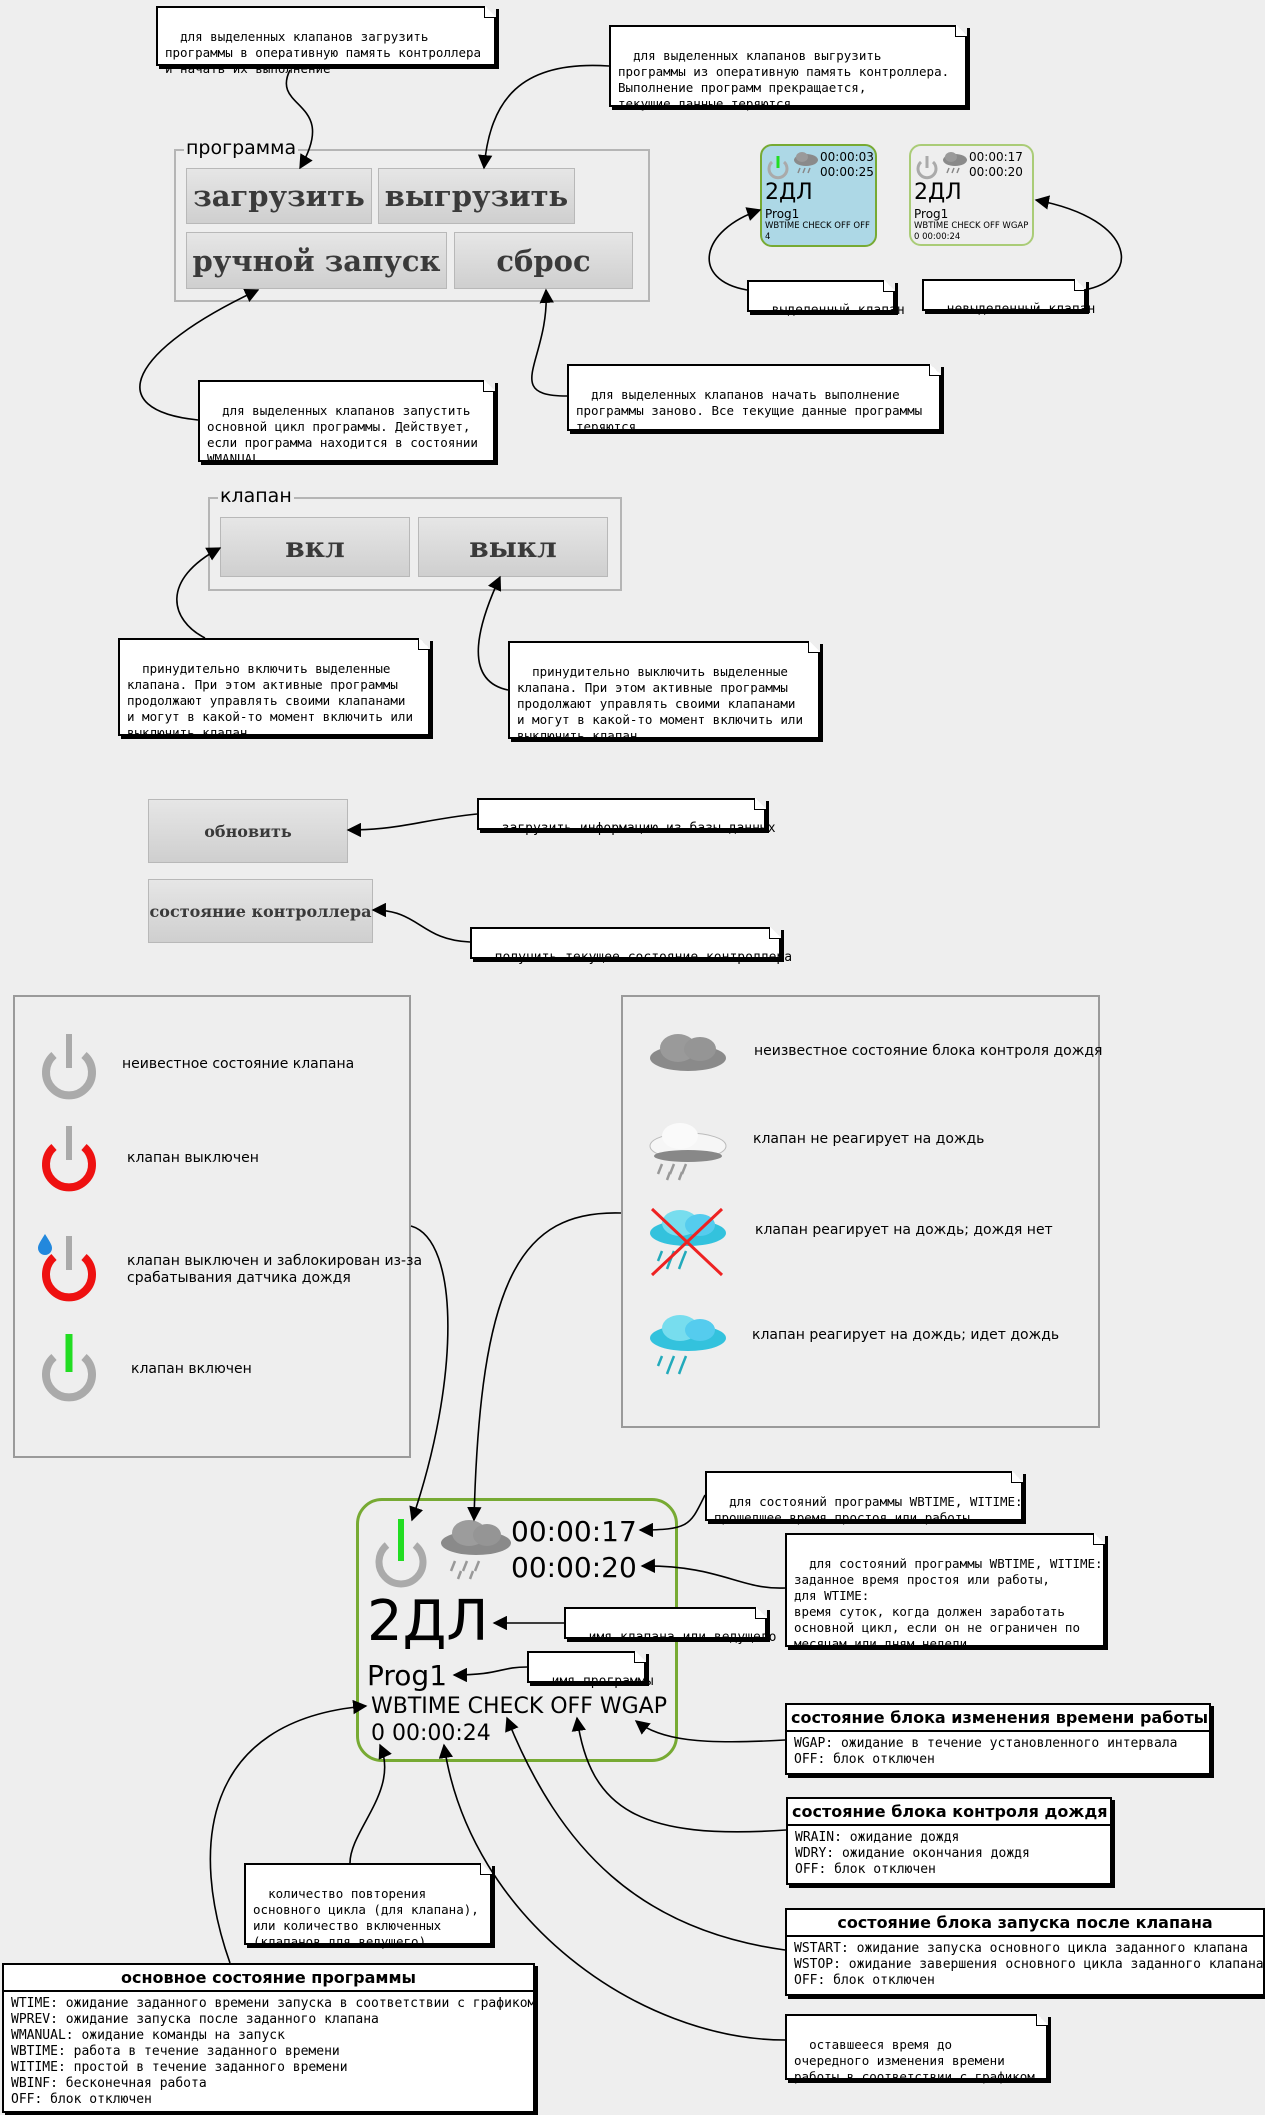 This screenshot has height=2115, width=1265. I want to click on valve-selected-extra: 4, so click(768, 237).